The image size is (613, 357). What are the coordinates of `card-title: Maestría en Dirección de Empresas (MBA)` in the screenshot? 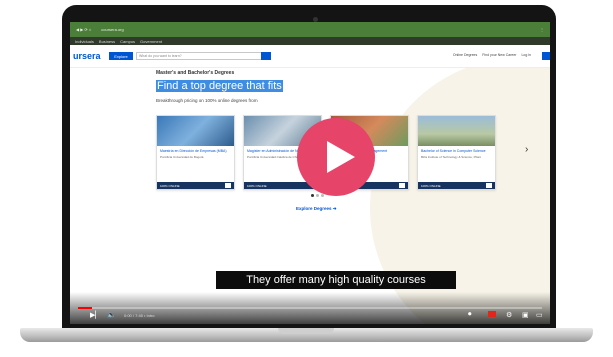 It's located at (193, 151).